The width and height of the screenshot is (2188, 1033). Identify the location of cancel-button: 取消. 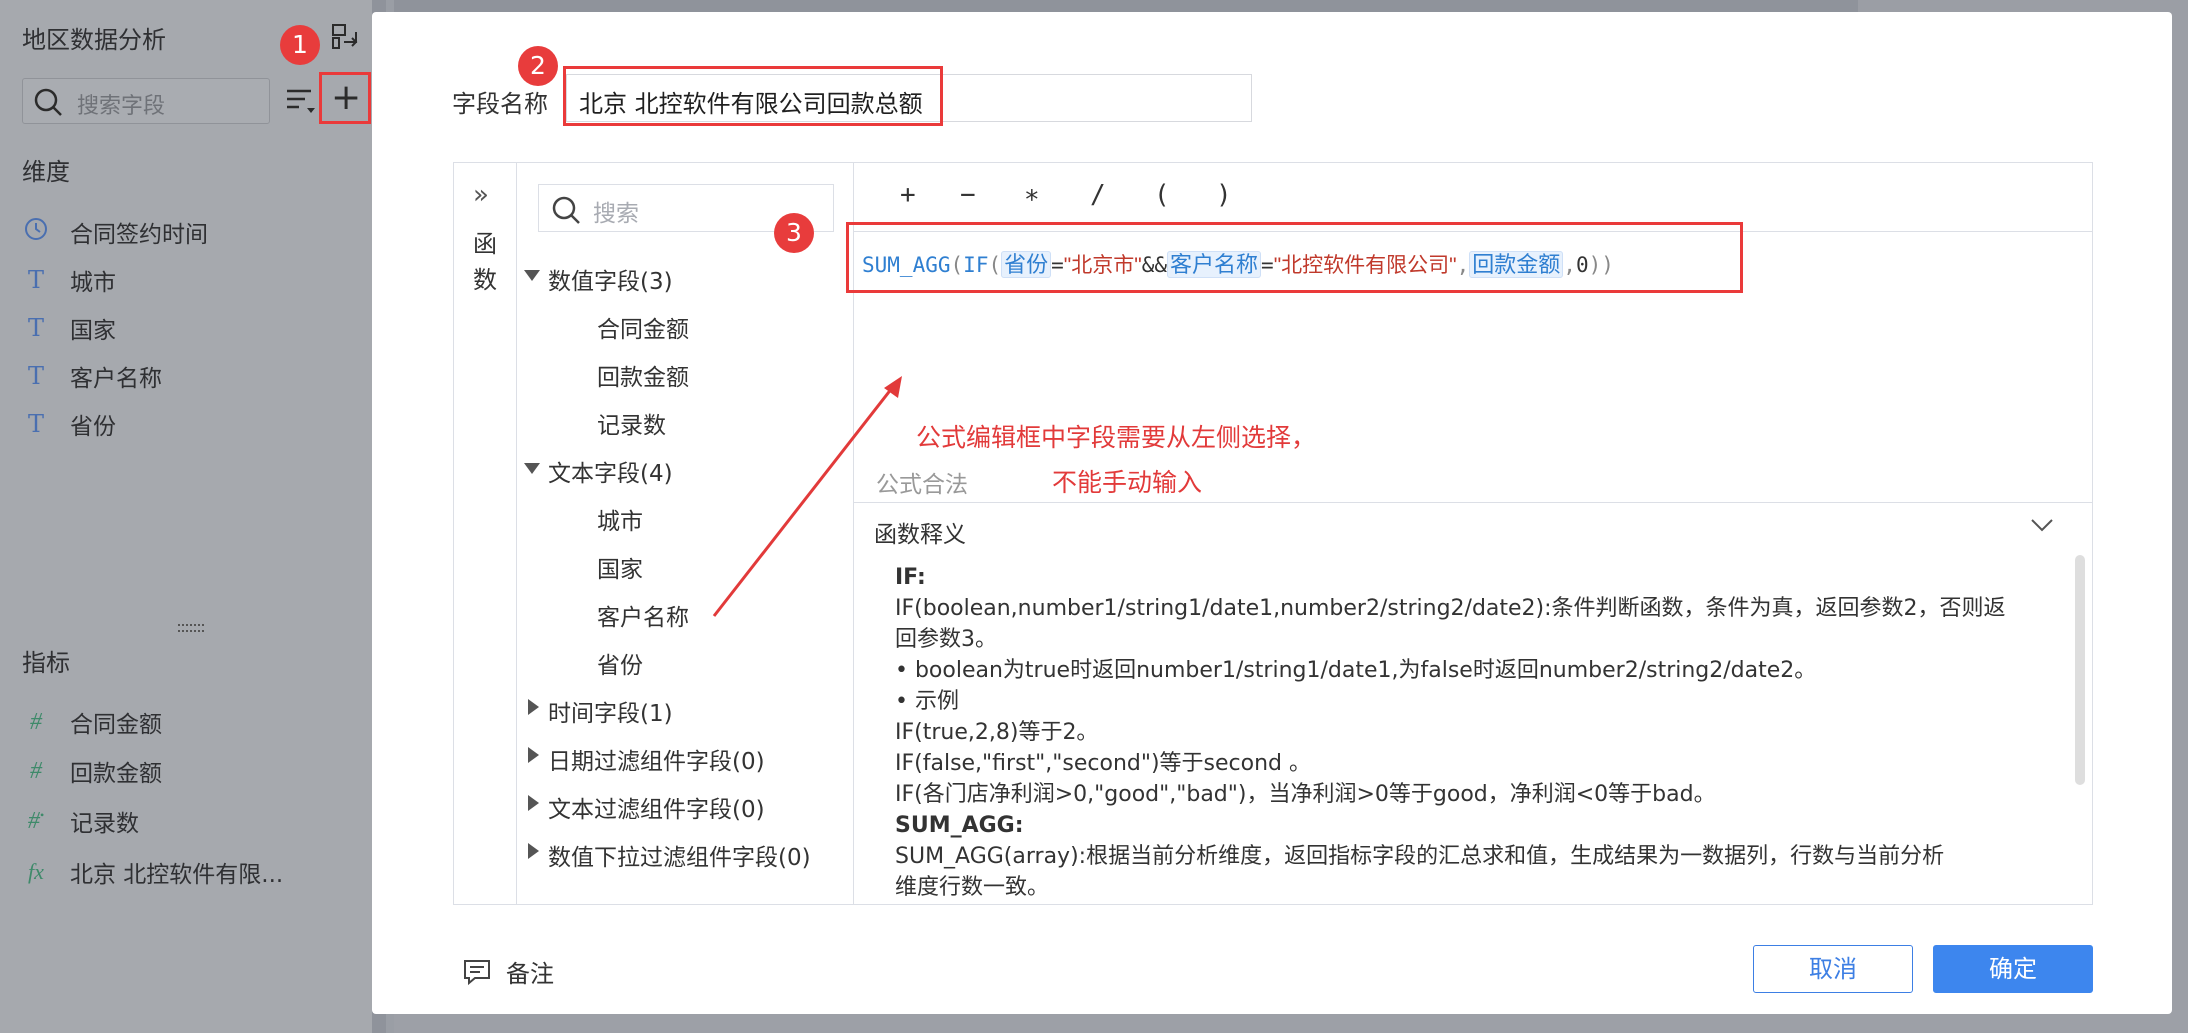
(1833, 969).